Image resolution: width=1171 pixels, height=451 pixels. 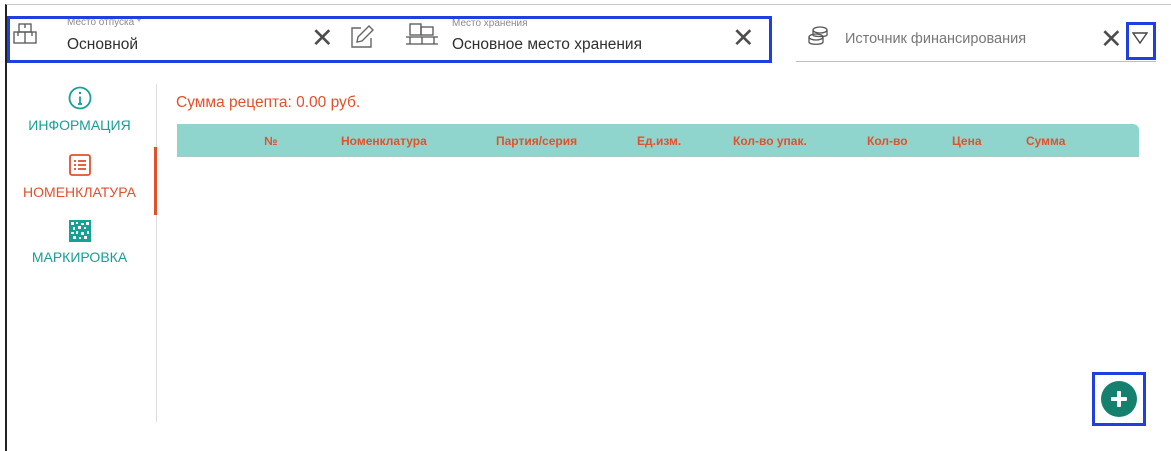 What do you see at coordinates (490, 23) in the screenshot?
I see `storage-place-label: Место хранения` at bounding box center [490, 23].